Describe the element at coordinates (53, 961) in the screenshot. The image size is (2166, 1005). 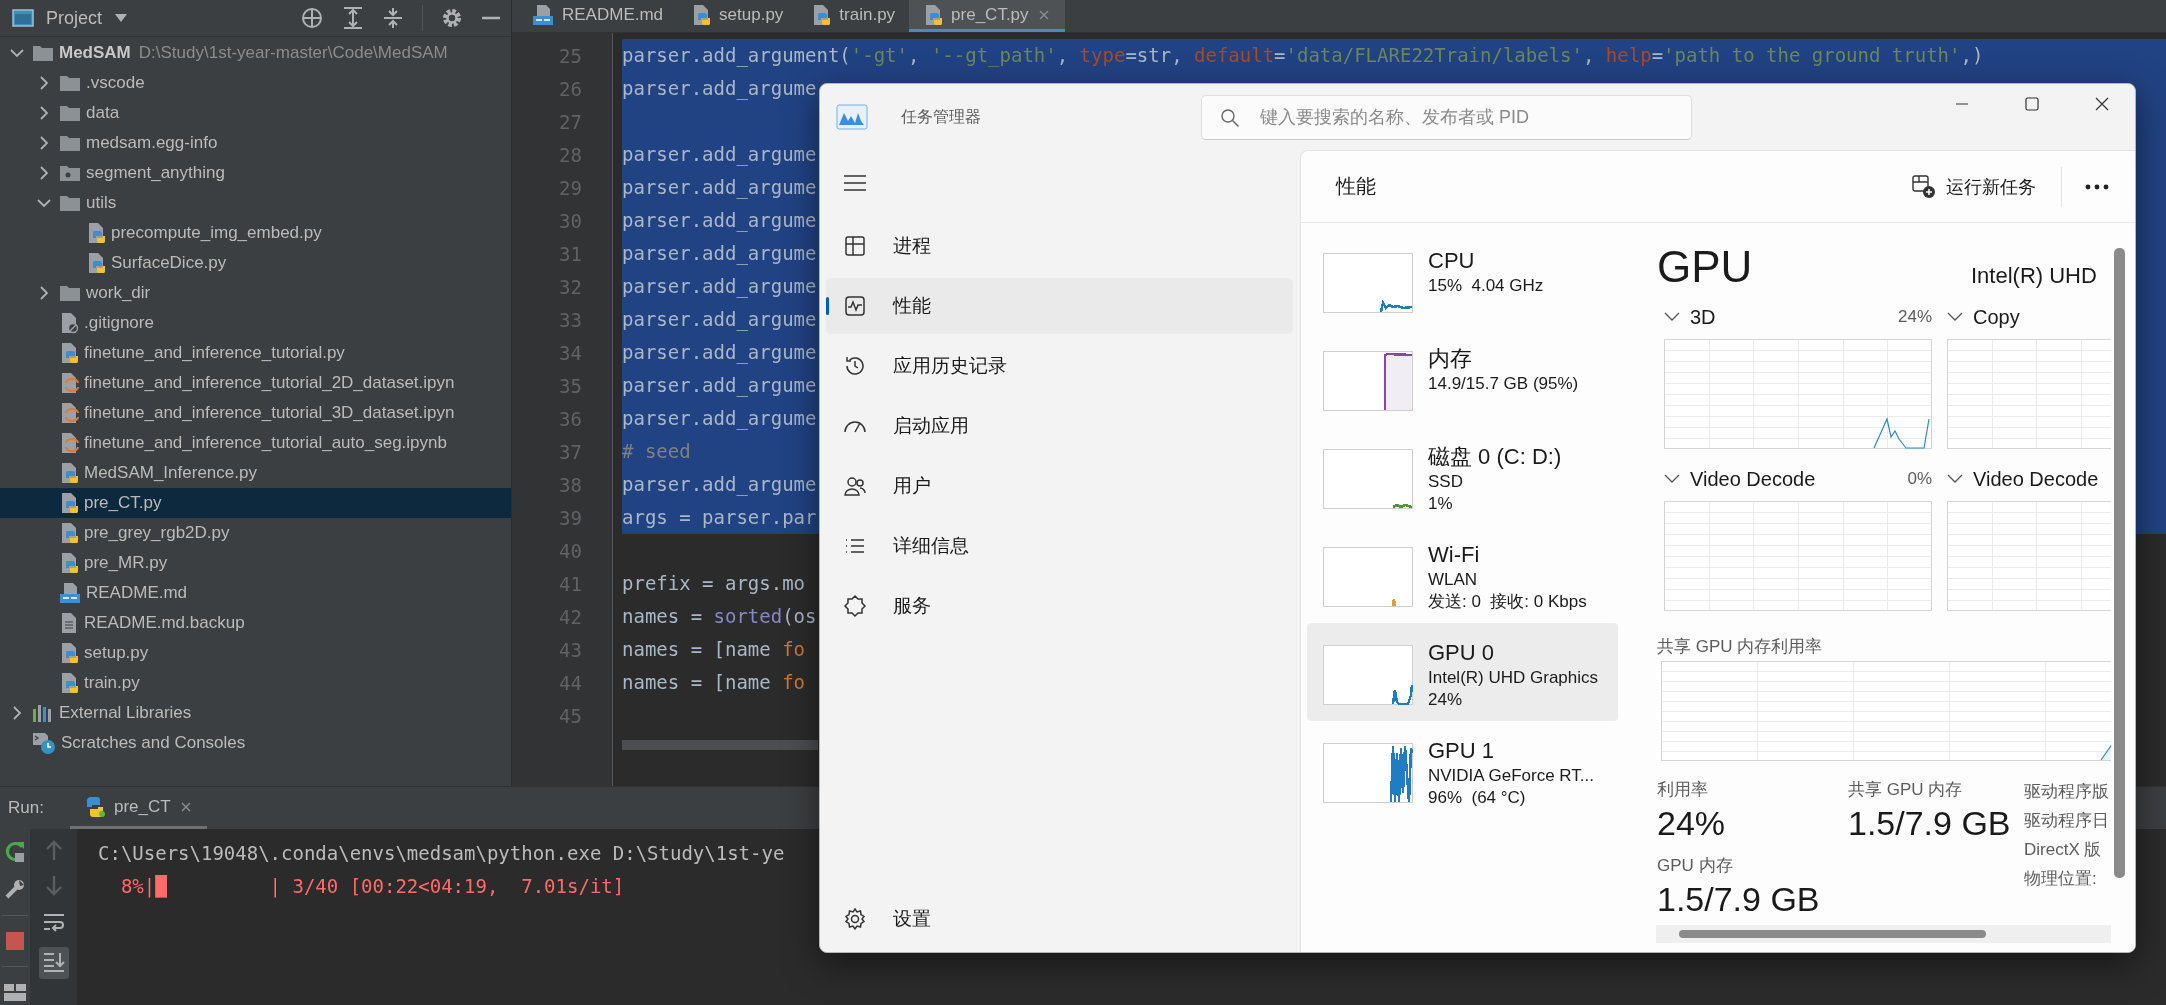
I see `scroll-to-end-icon` at that location.